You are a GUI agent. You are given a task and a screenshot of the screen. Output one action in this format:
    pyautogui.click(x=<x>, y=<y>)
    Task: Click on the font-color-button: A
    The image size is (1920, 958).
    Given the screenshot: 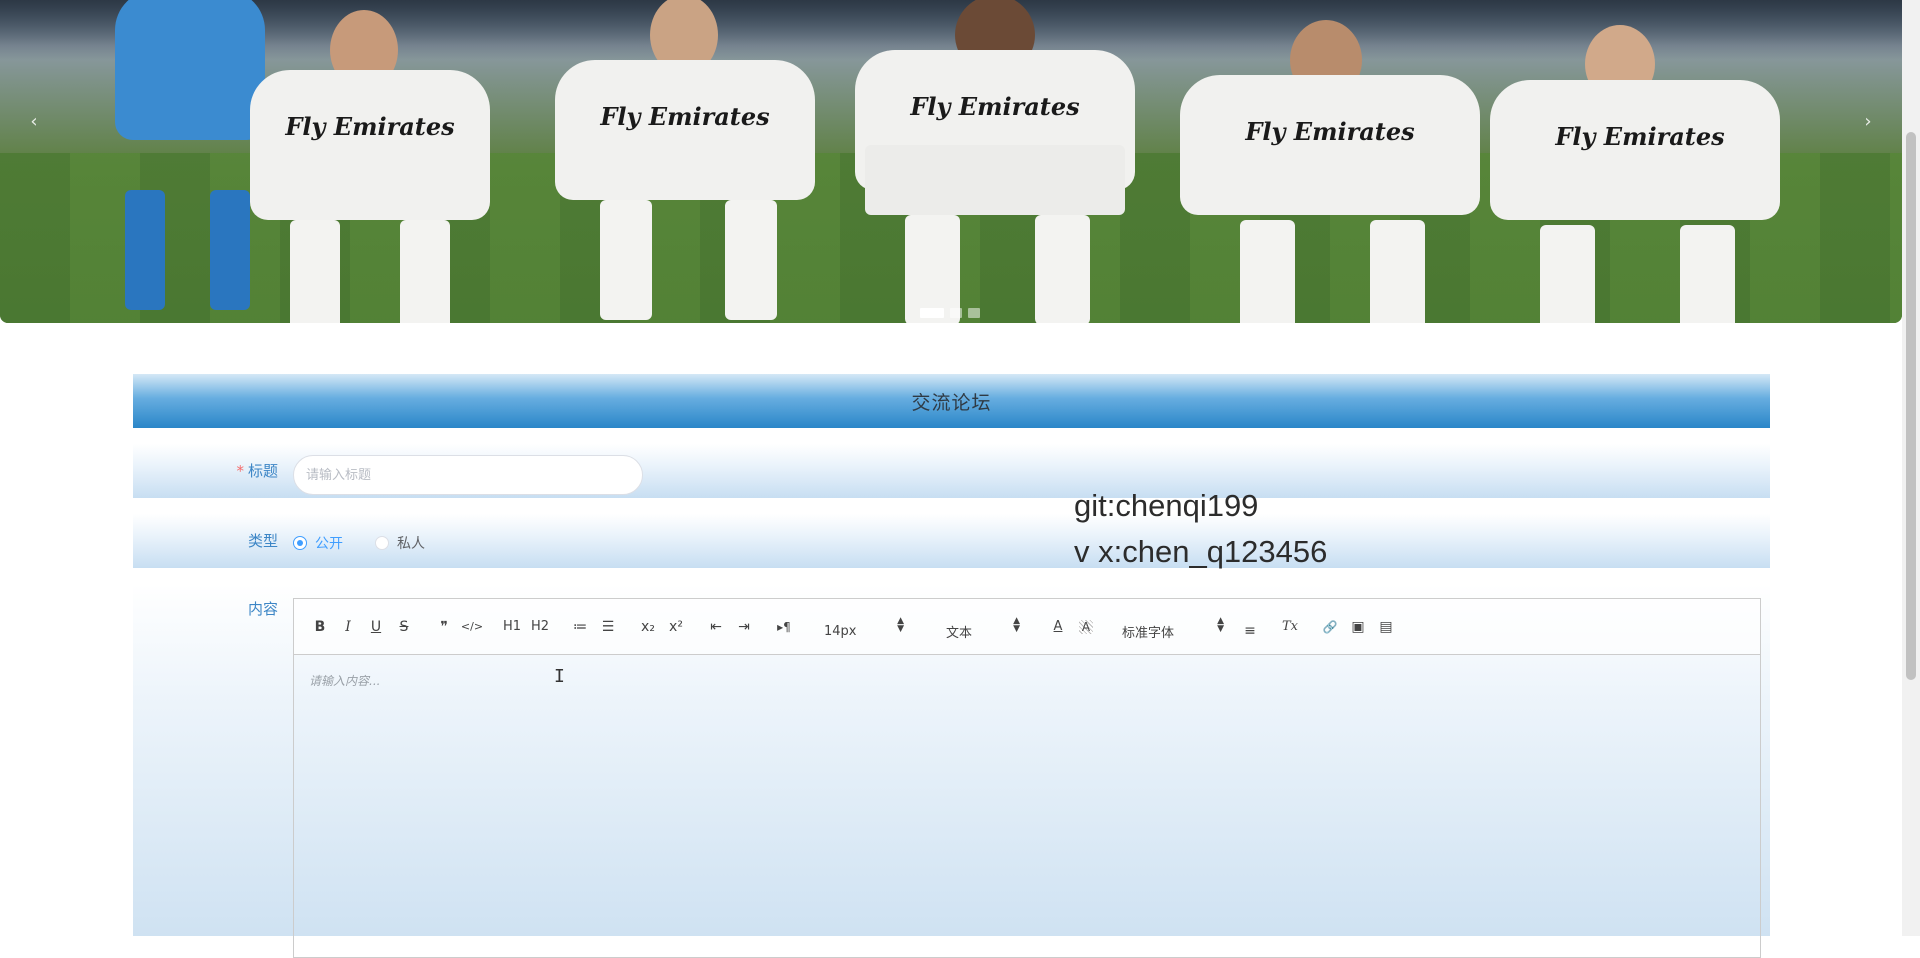 What is the action you would take?
    pyautogui.click(x=1058, y=627)
    